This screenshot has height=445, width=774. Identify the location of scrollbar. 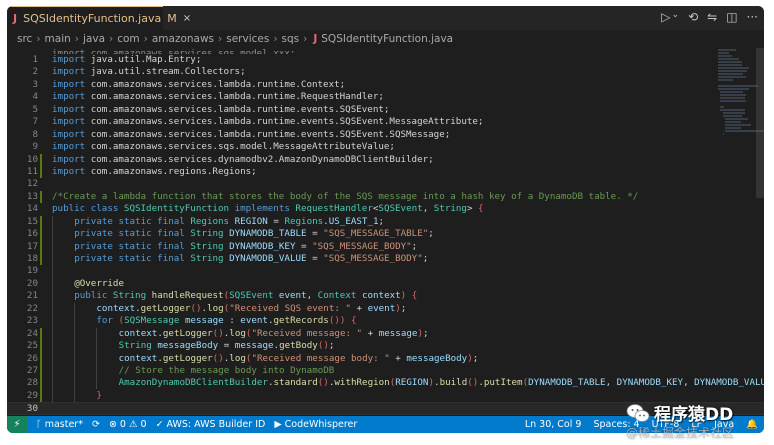
(760, 123).